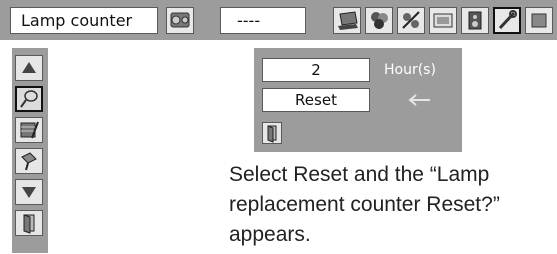 The width and height of the screenshot is (557, 254). I want to click on description-line-1: Select Reset and the “Lamp, so click(359, 174).